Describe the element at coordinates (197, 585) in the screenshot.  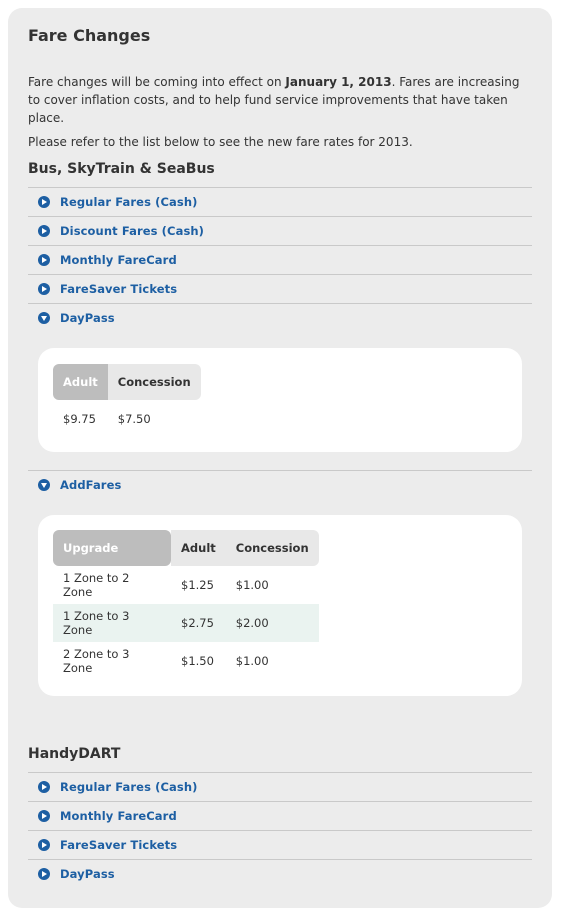
I see `table-cell: $1.25` at that location.